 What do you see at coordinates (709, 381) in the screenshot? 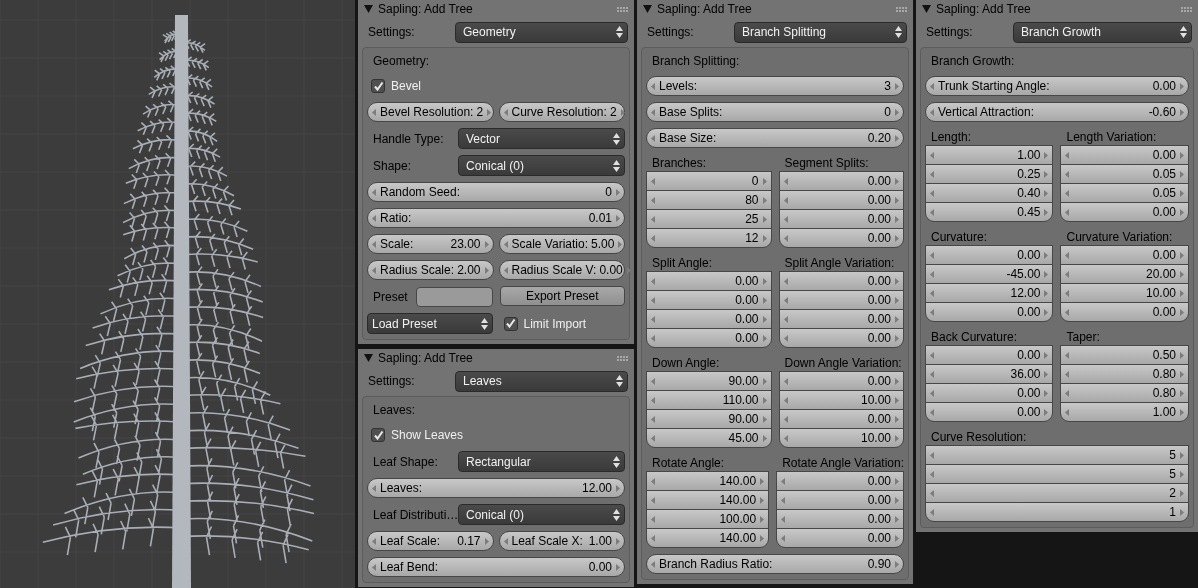
I see `number-field: 90.00` at bounding box center [709, 381].